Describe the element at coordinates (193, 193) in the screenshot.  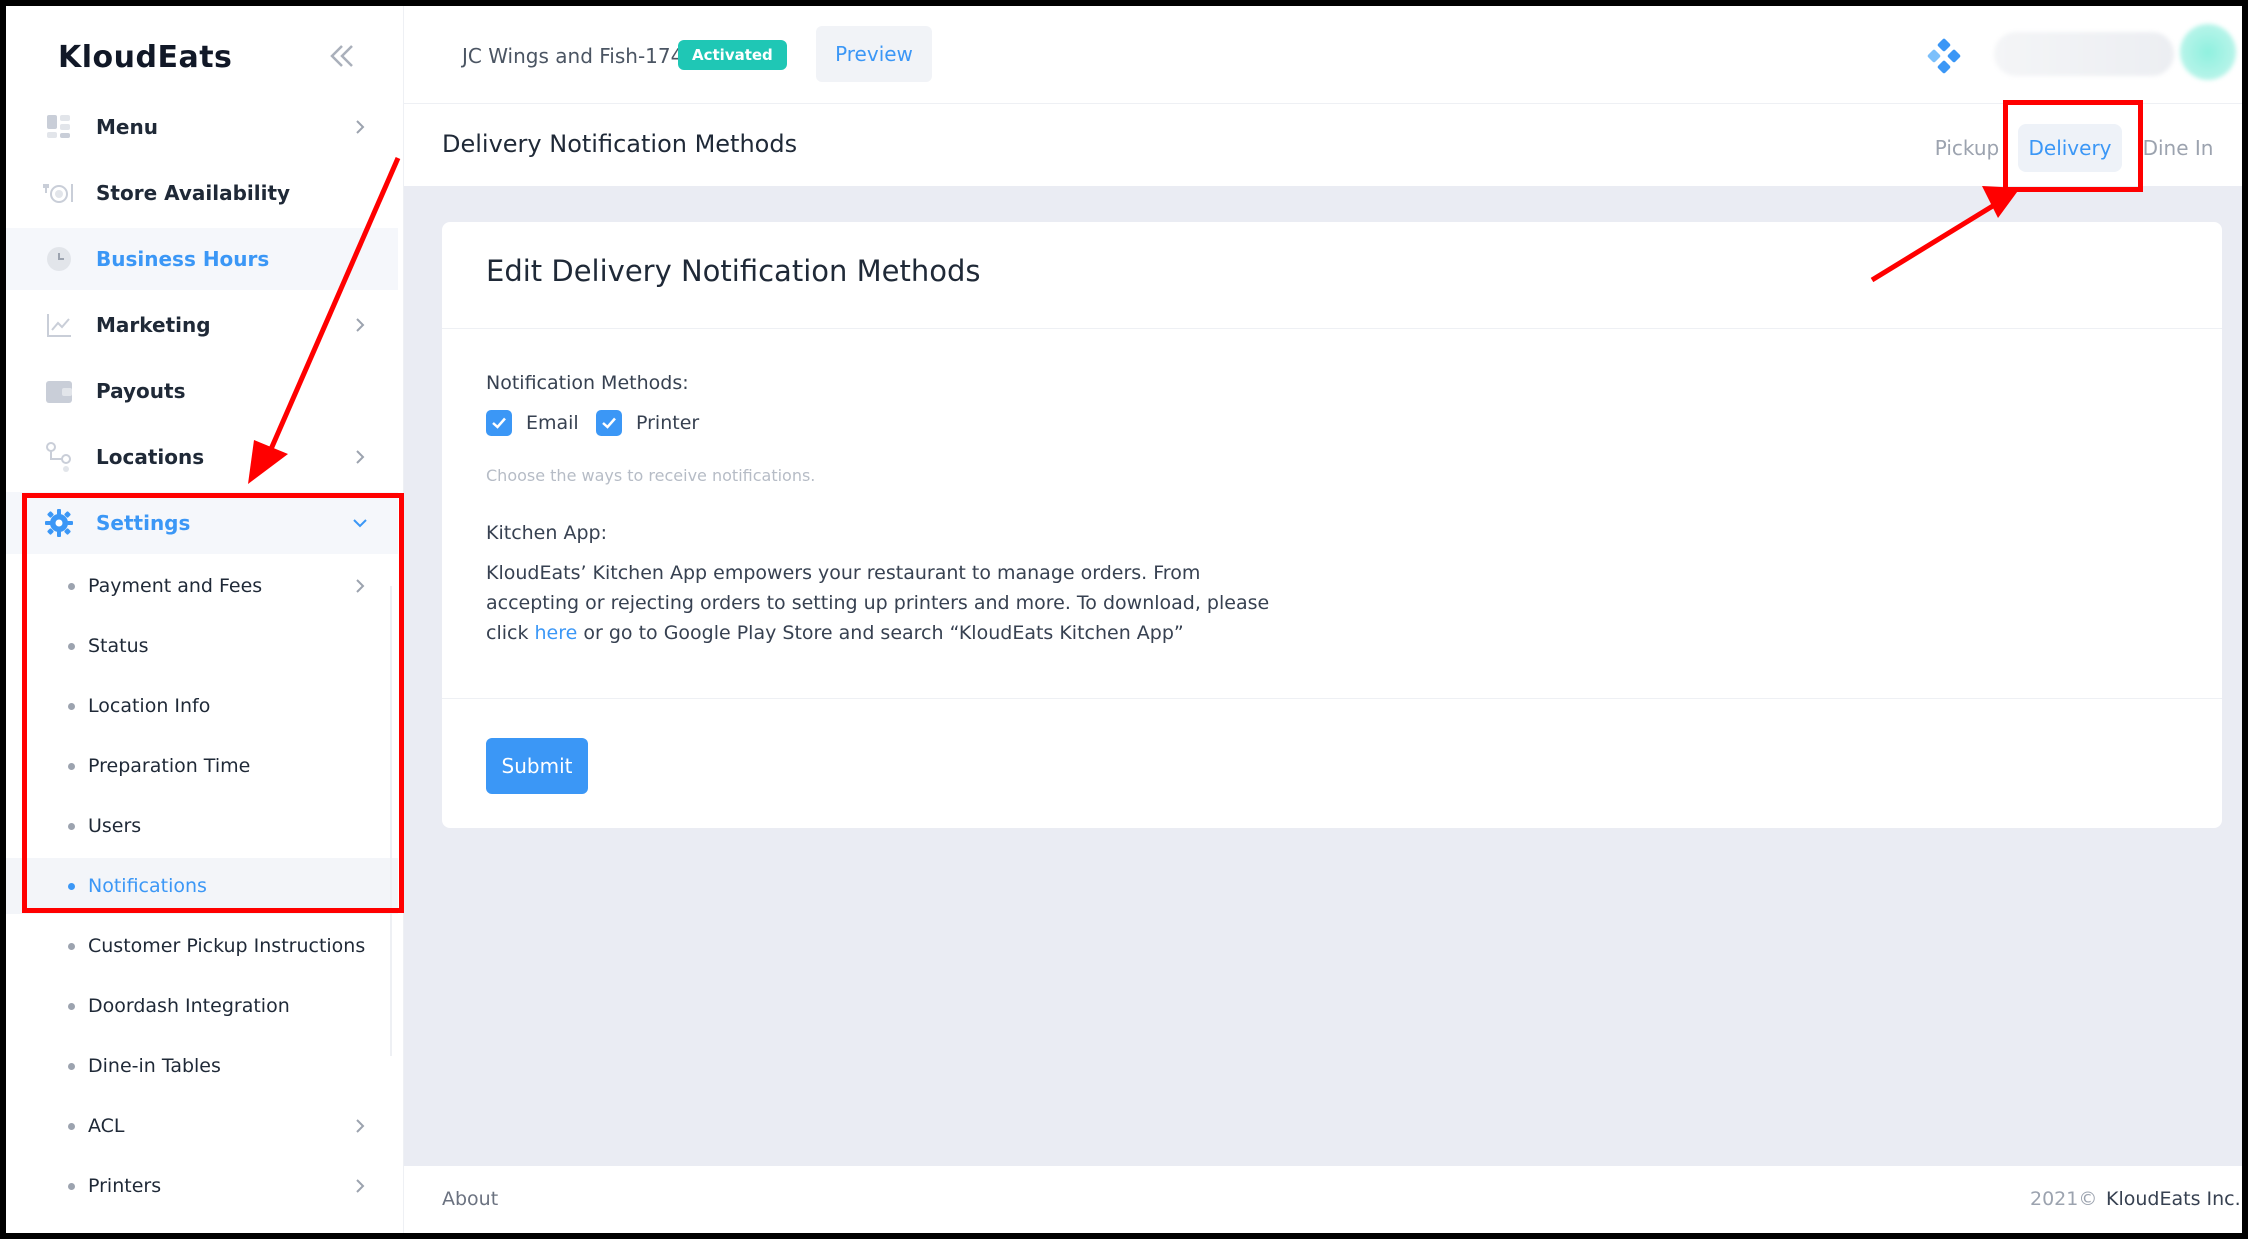
I see `sidebar-item-label: Store Availability` at that location.